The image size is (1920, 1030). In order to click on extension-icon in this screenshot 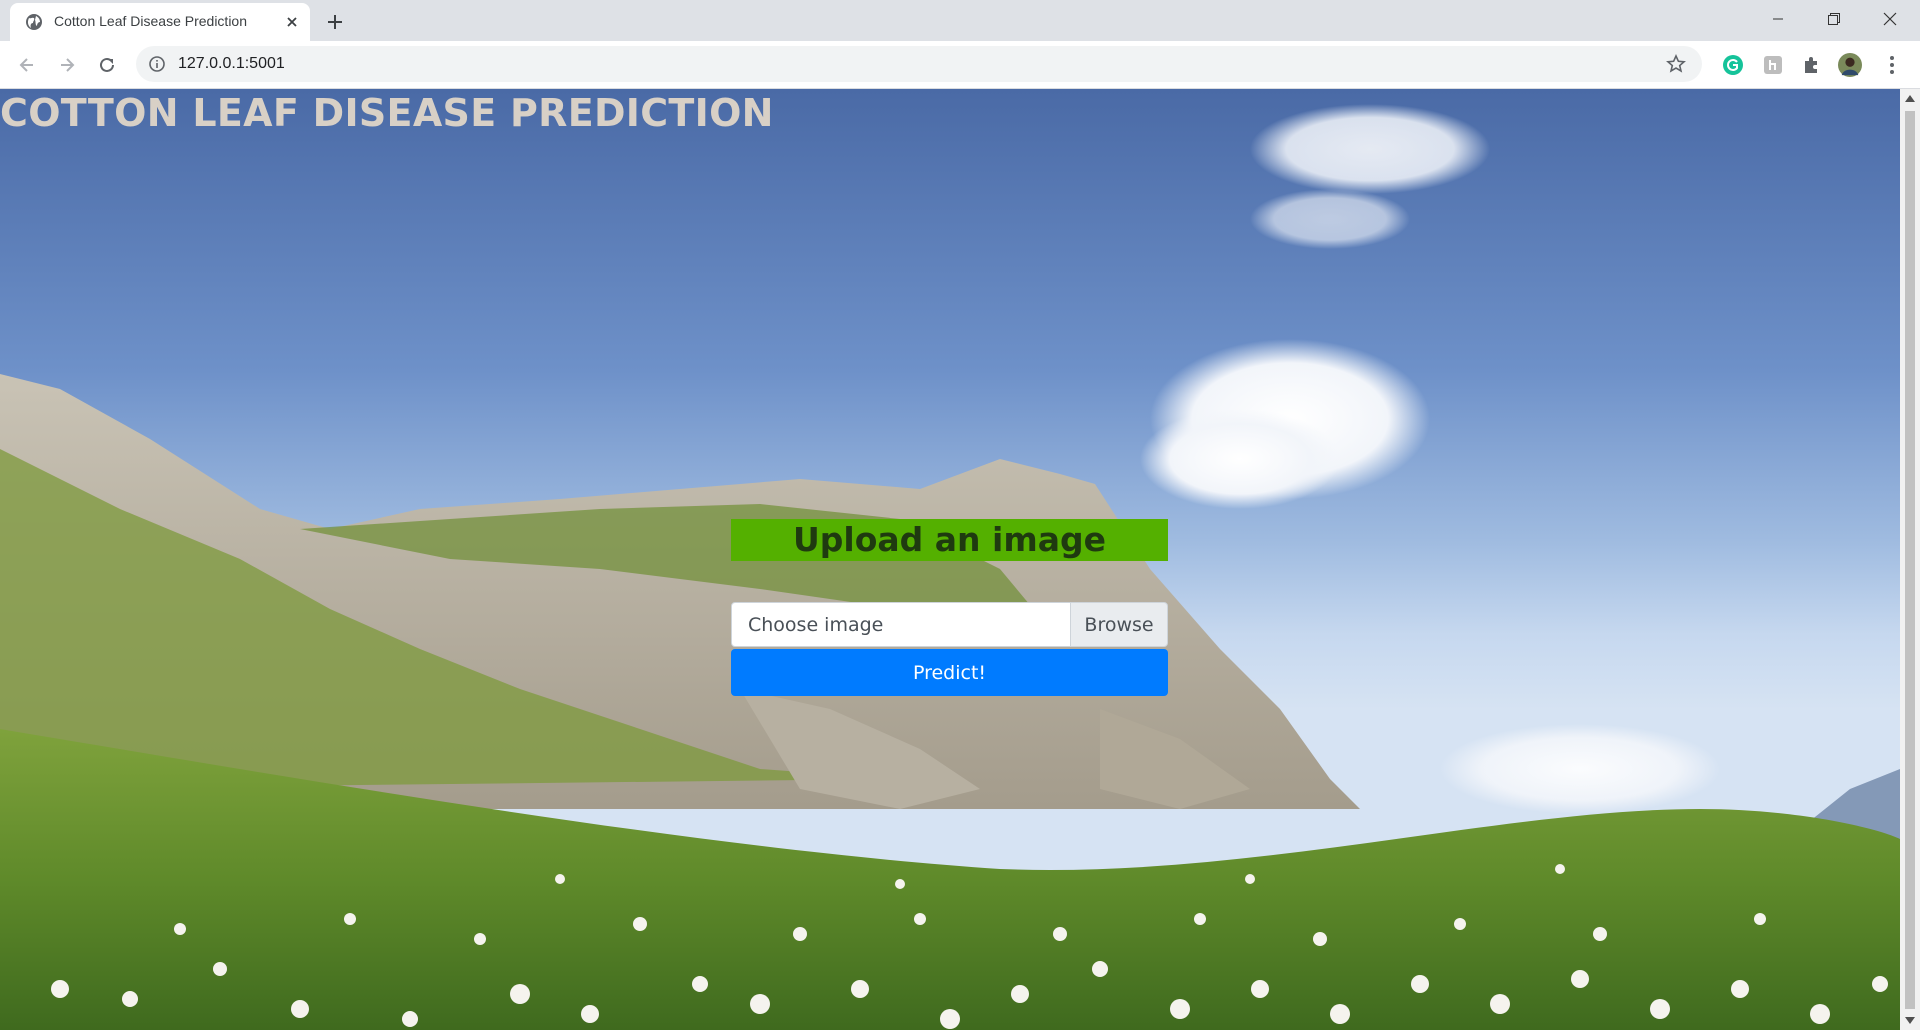, I will do `click(1773, 65)`.